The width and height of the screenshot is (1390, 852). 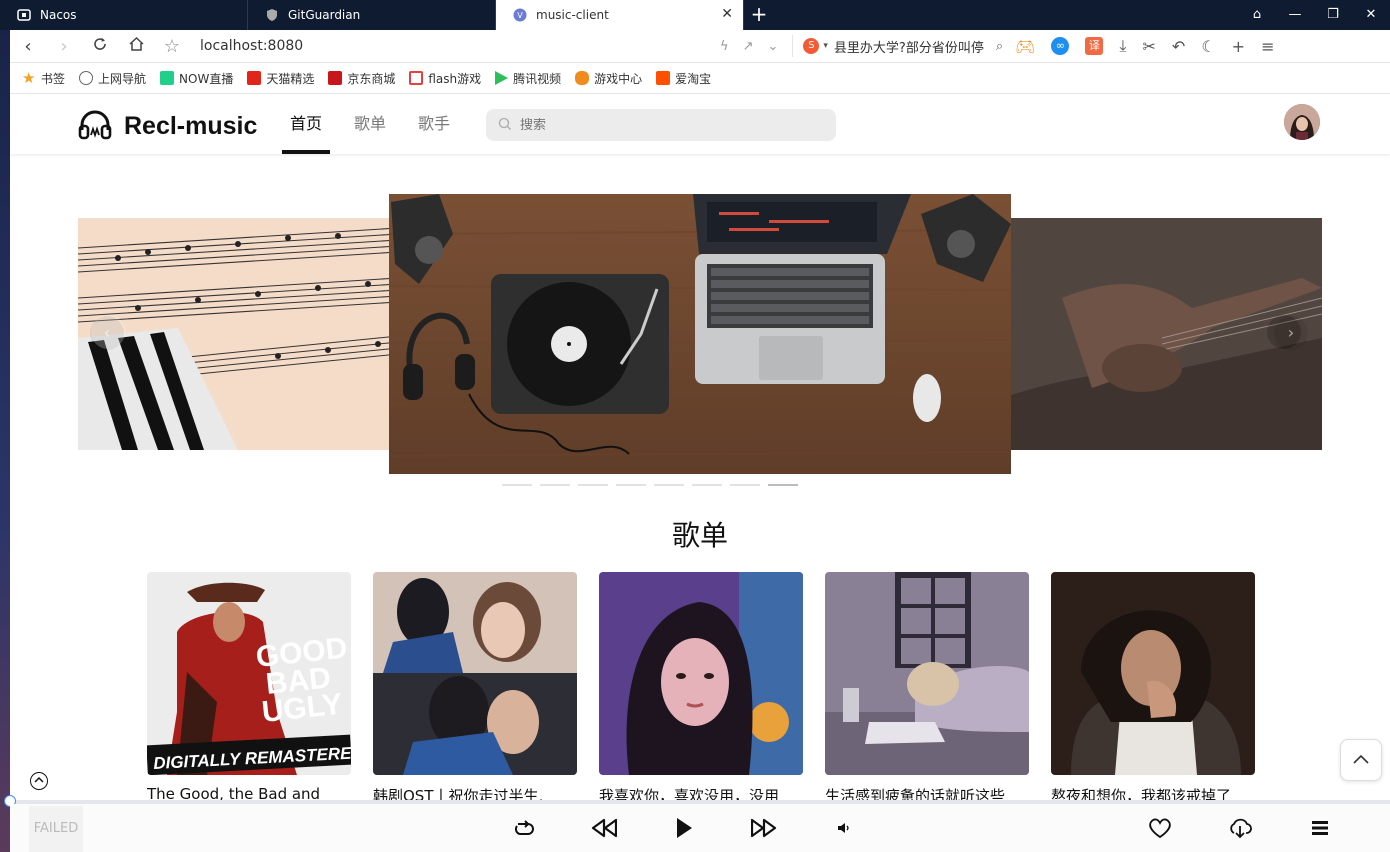 I want to click on back-button: ‹, so click(x=28, y=46).